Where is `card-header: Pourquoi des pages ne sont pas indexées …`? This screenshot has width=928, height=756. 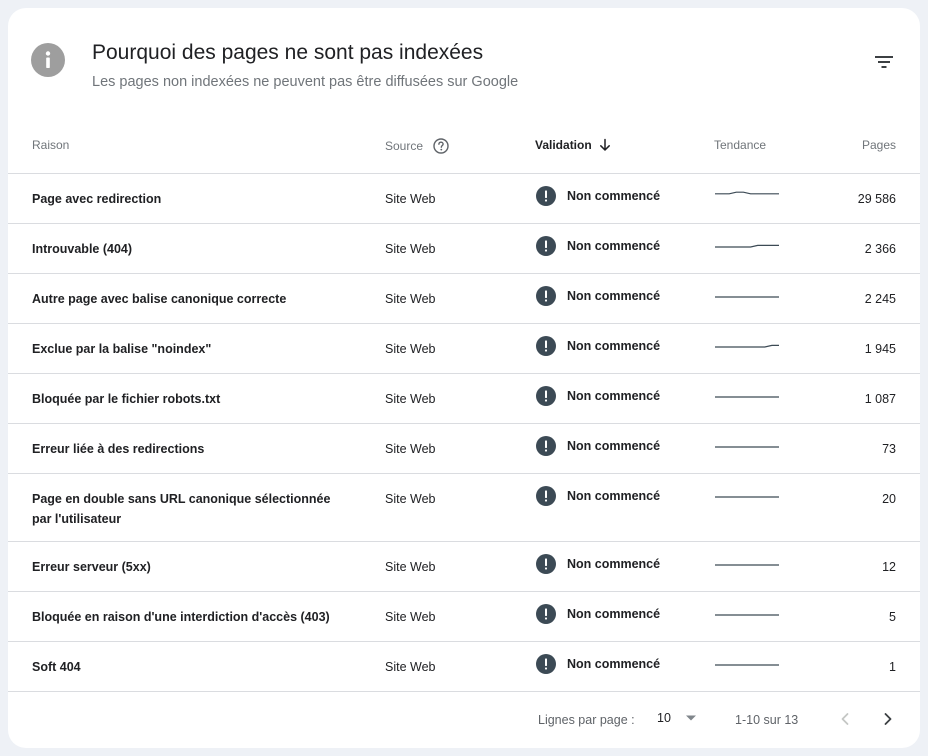
card-header: Pourquoi des pages ne sont pas indexées … is located at coordinates (464, 63).